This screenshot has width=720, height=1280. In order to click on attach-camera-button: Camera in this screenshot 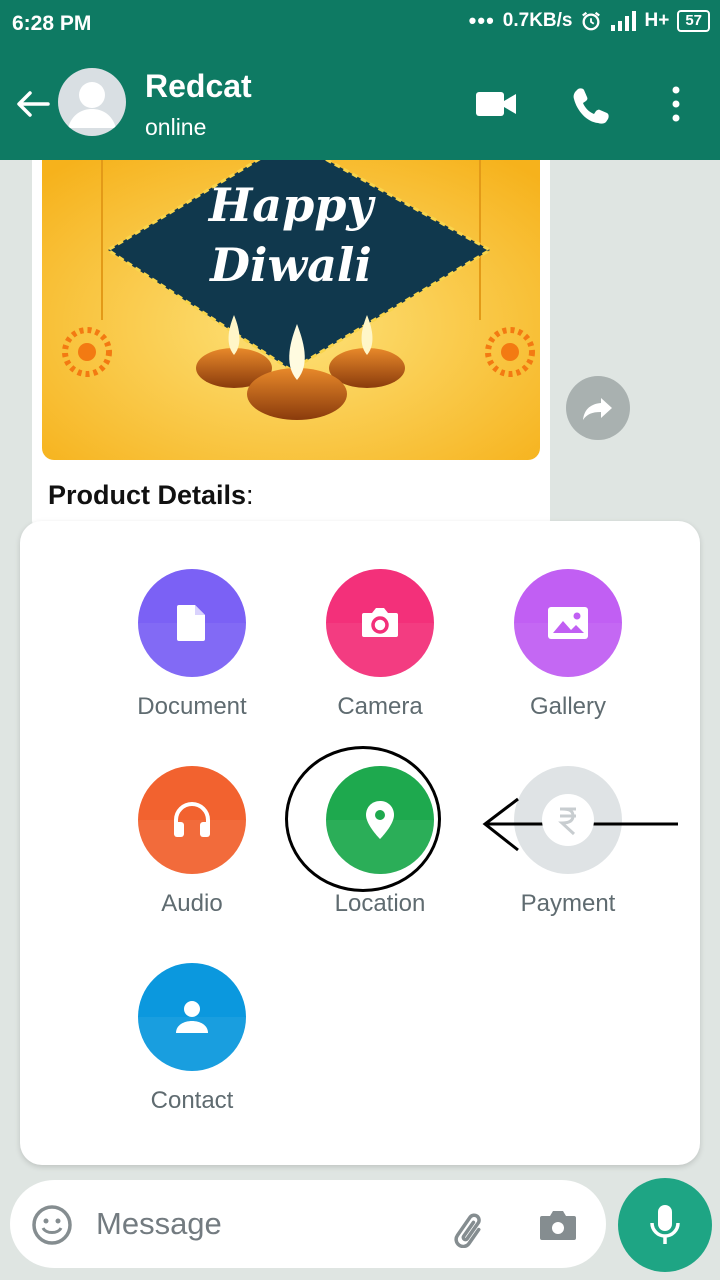, I will do `click(380, 645)`.